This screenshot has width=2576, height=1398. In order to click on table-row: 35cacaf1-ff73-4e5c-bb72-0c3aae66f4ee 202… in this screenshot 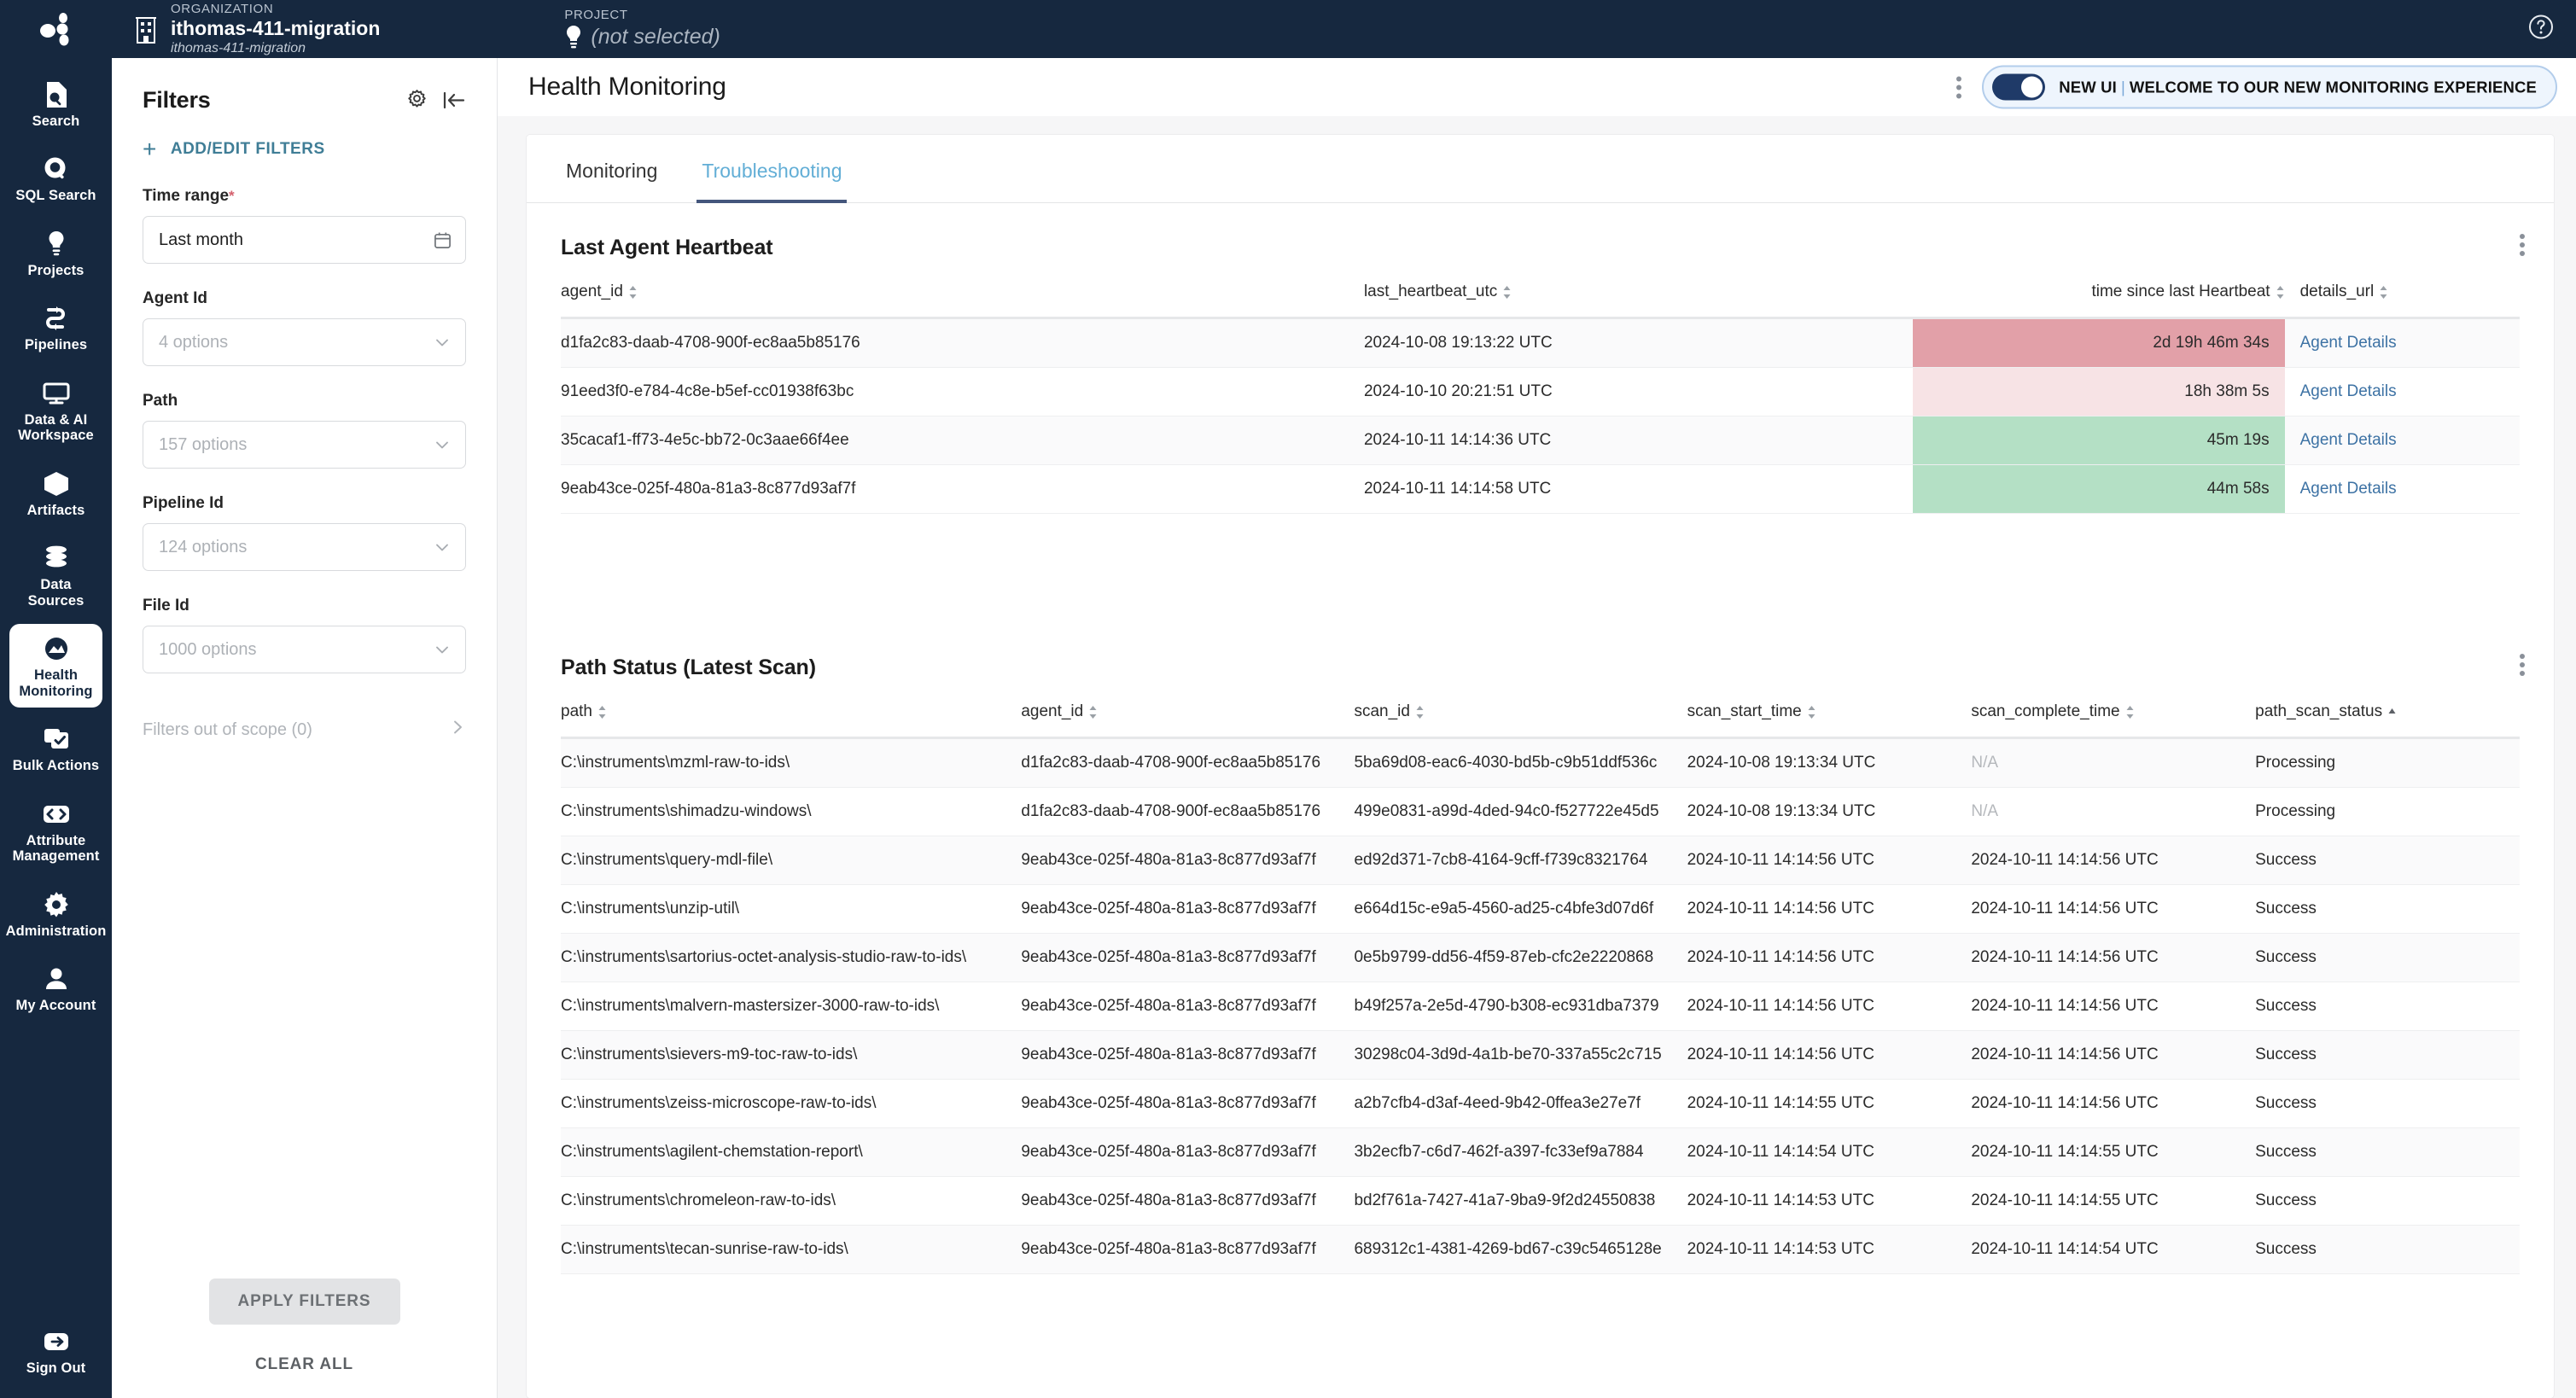, I will do `click(1540, 440)`.